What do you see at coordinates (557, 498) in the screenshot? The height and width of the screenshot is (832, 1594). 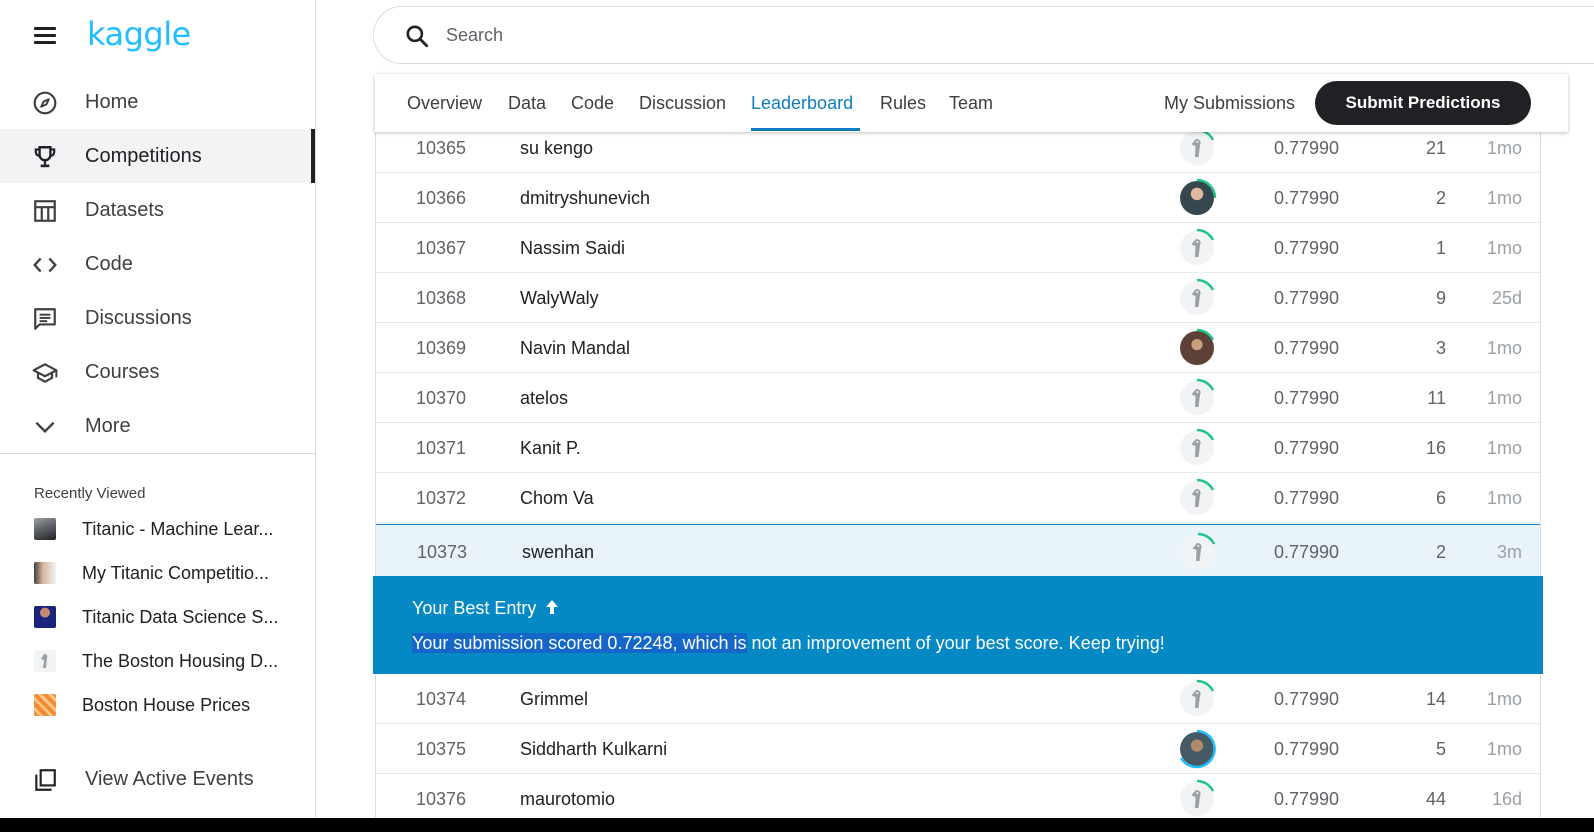 I see `team-name-link: Chom Va` at bounding box center [557, 498].